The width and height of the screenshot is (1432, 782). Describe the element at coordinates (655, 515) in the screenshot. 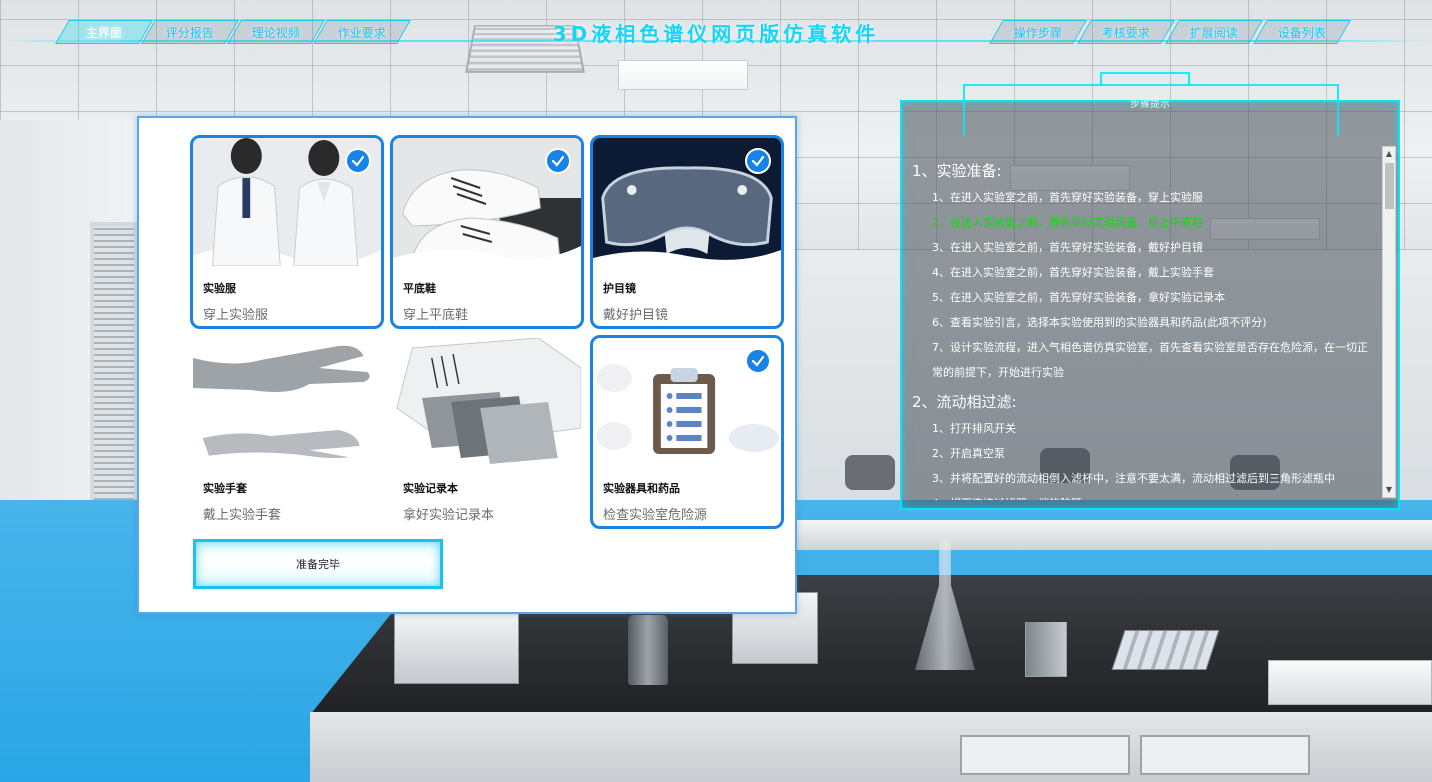

I see `card-desc: 检查实验室危险源` at that location.